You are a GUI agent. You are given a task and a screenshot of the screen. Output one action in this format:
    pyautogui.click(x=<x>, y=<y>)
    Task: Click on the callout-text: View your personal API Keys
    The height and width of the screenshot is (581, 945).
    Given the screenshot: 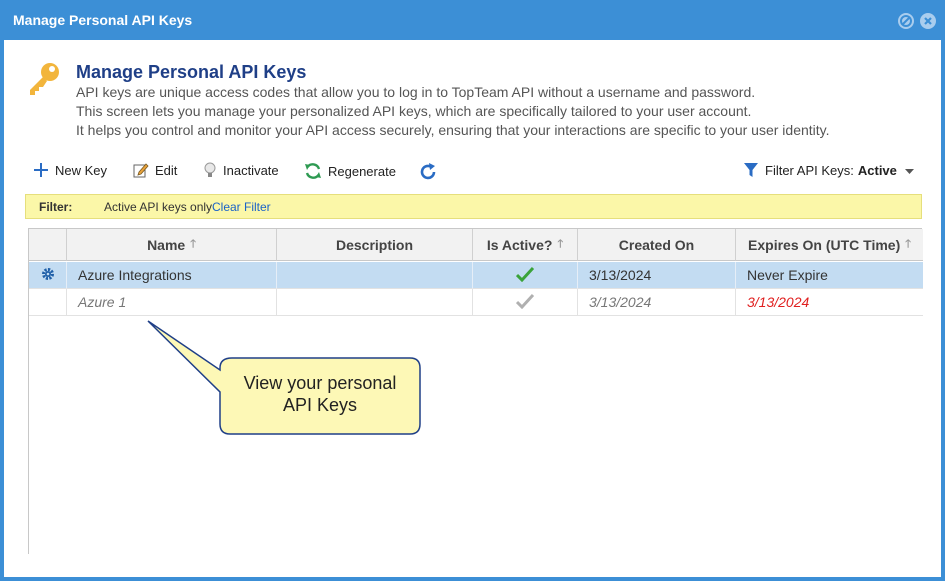 What is the action you would take?
    pyautogui.click(x=320, y=394)
    